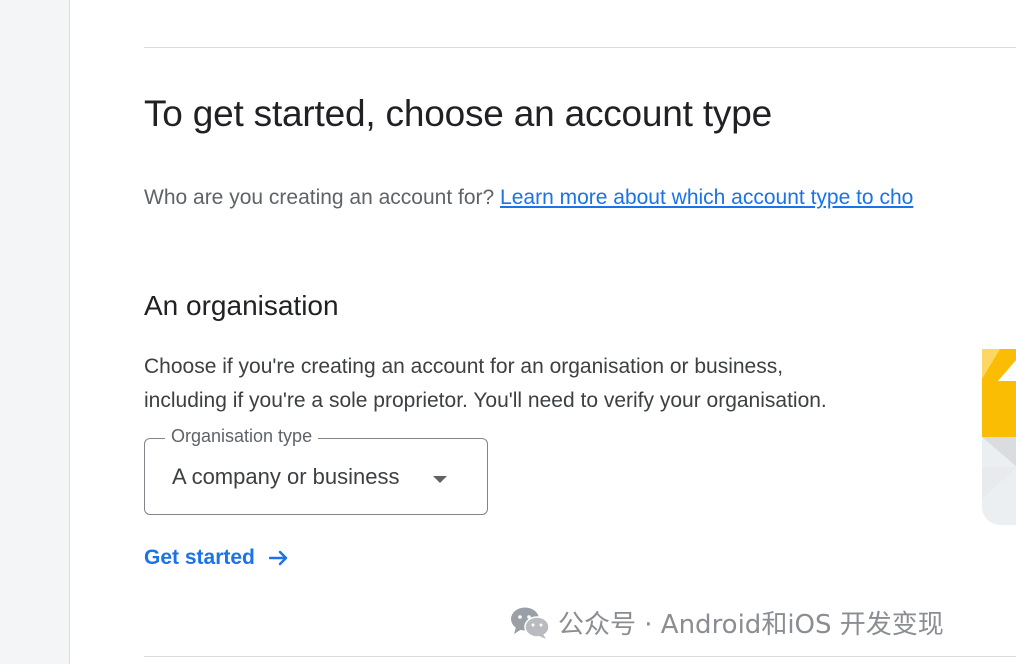 The width and height of the screenshot is (1016, 664). I want to click on get-started-button: Get started, so click(216, 558).